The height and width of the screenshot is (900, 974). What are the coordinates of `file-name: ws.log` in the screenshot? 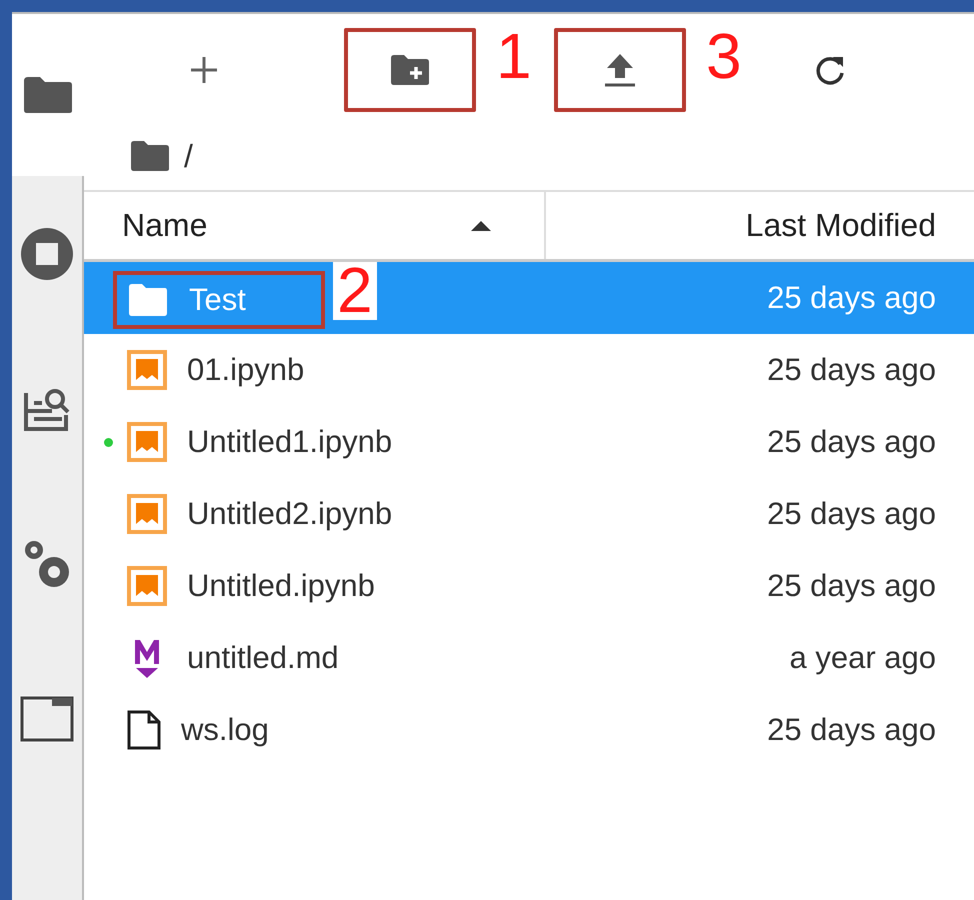 It's located at (225, 730).